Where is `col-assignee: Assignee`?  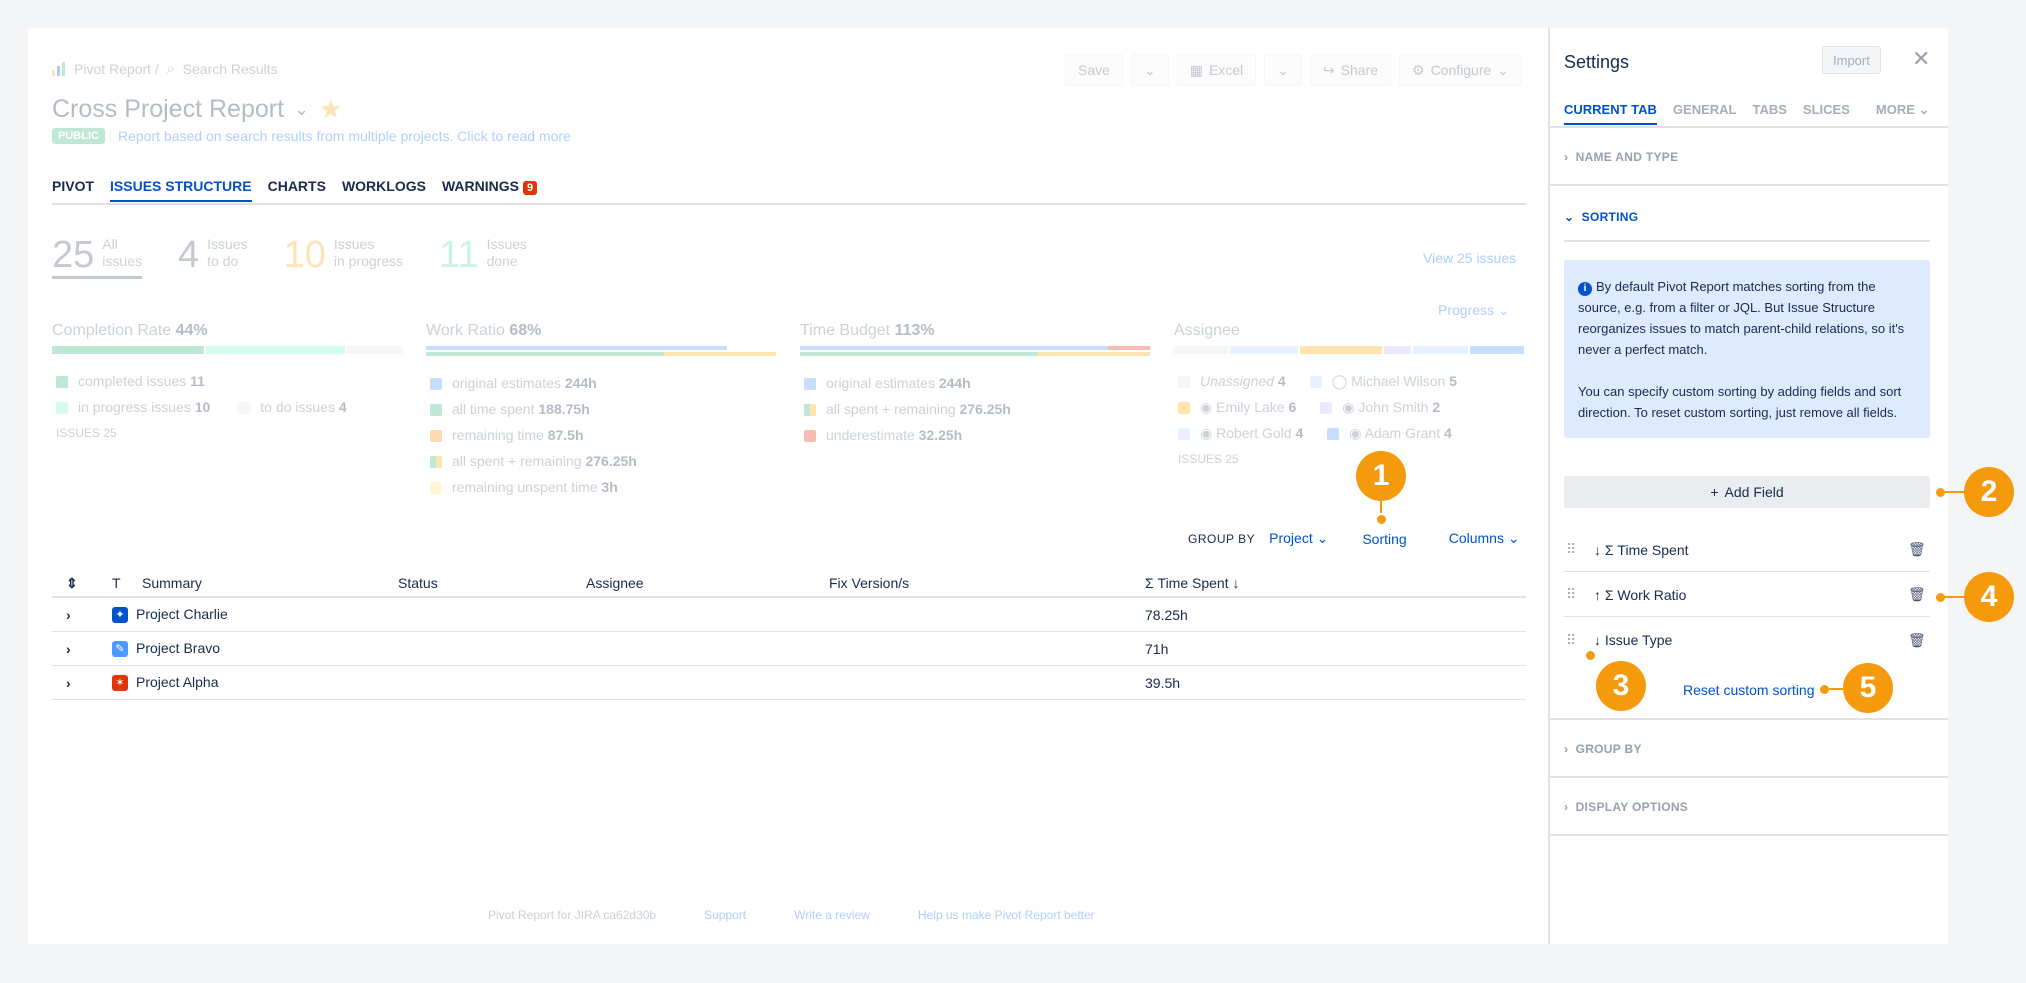
col-assignee: Assignee is located at coordinates (707, 583).